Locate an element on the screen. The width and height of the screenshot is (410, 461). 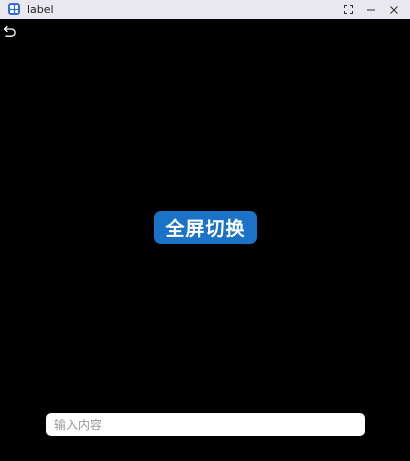
fullscreen-icon is located at coordinates (348, 9).